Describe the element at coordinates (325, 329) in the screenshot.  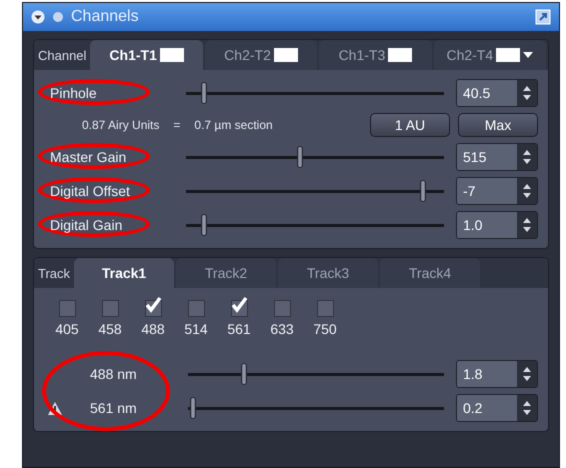
I see `checkbox-label: 750` at that location.